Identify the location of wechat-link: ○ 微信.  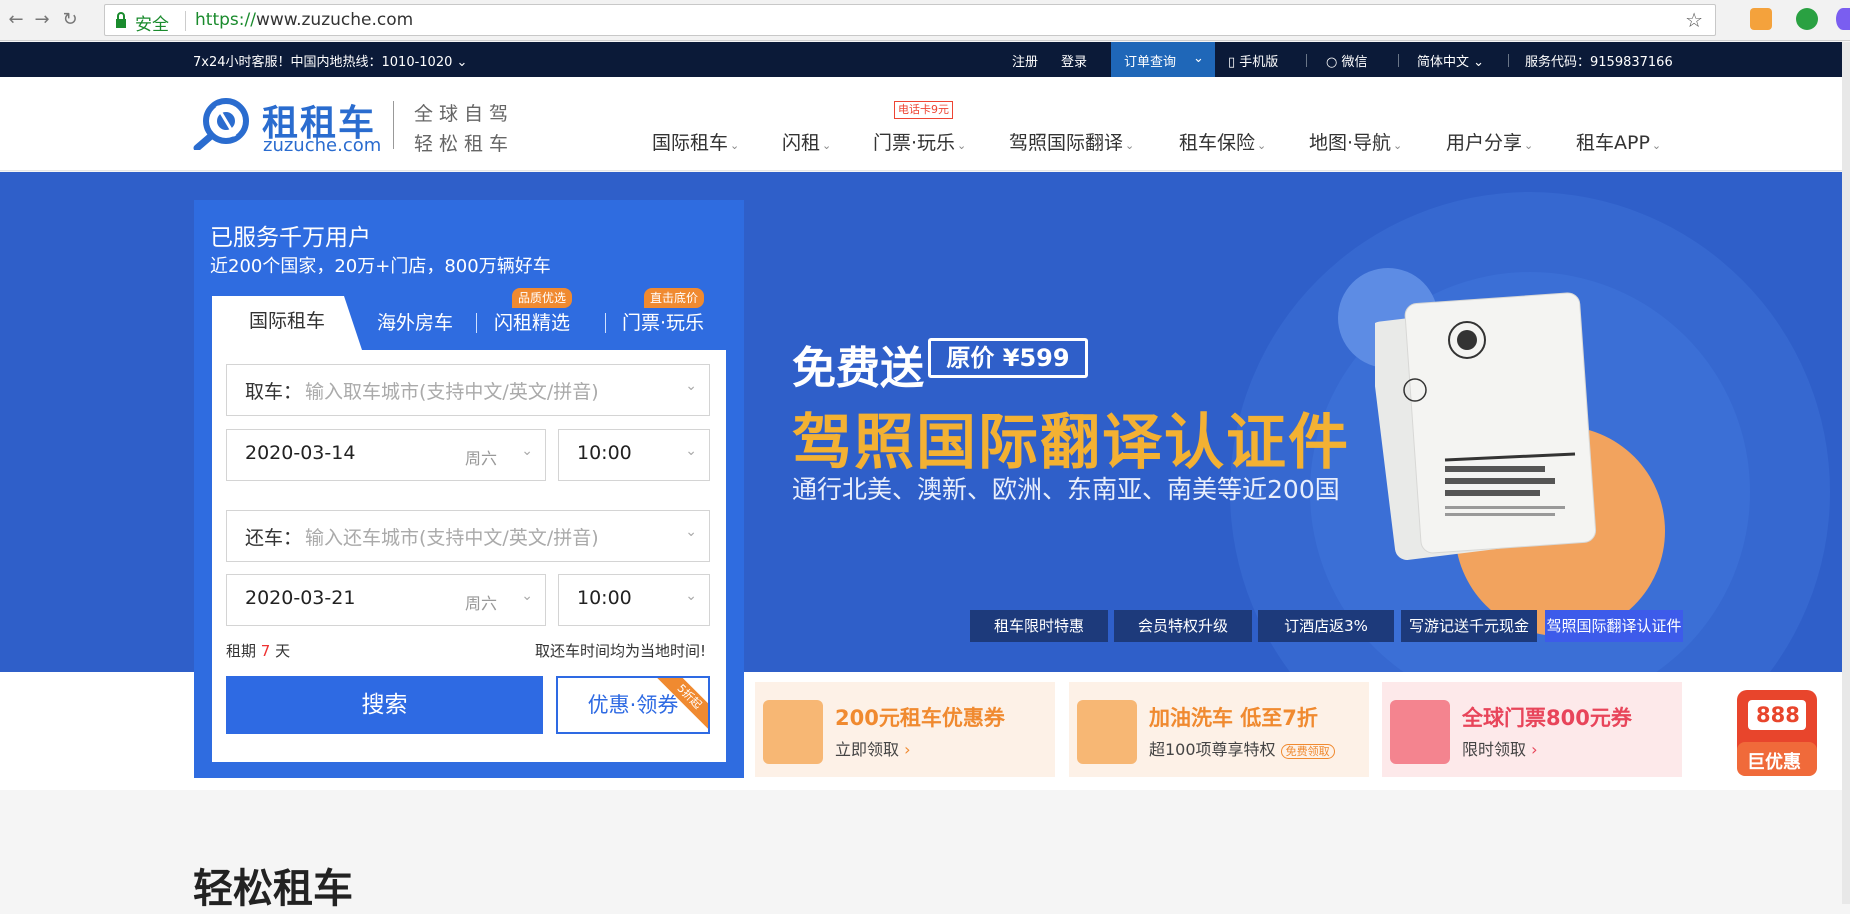
(1347, 60).